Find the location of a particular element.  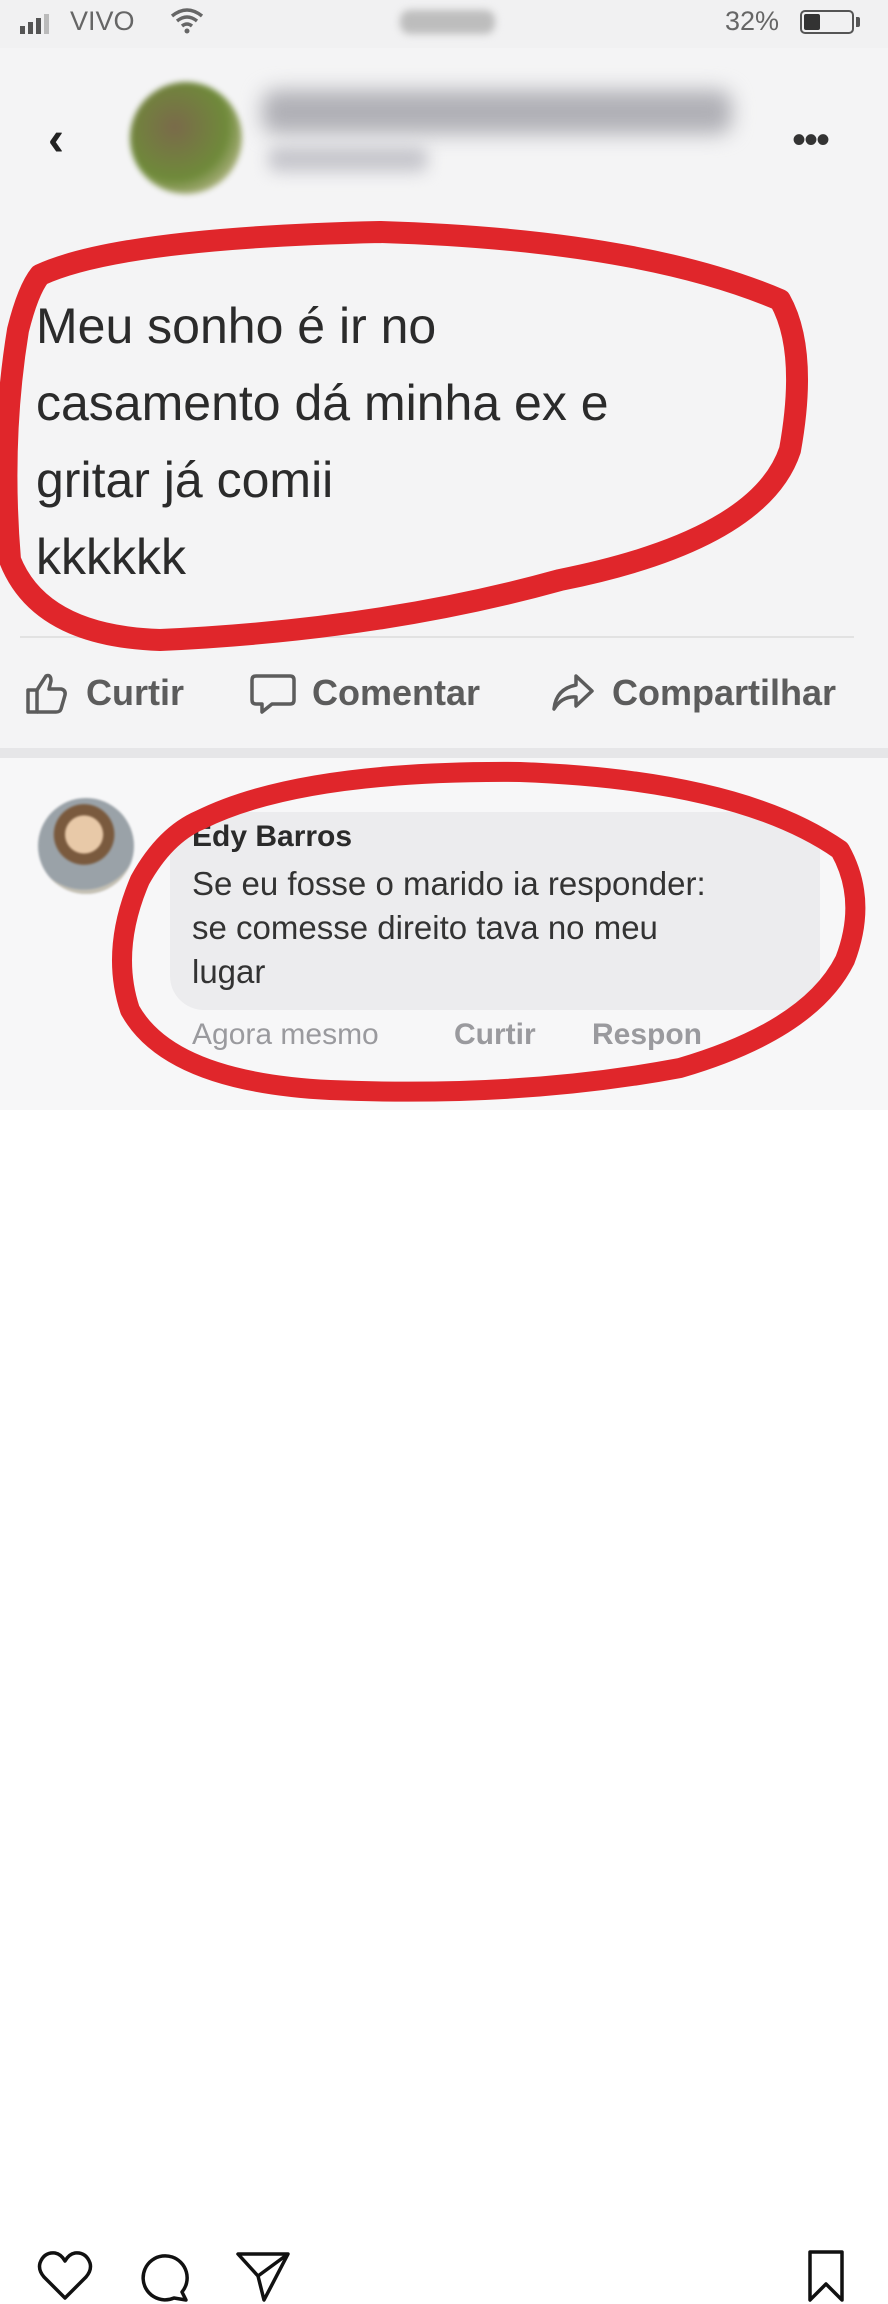

comment-text-line: se comesse direito tava no meu is located at coordinates (425, 927).